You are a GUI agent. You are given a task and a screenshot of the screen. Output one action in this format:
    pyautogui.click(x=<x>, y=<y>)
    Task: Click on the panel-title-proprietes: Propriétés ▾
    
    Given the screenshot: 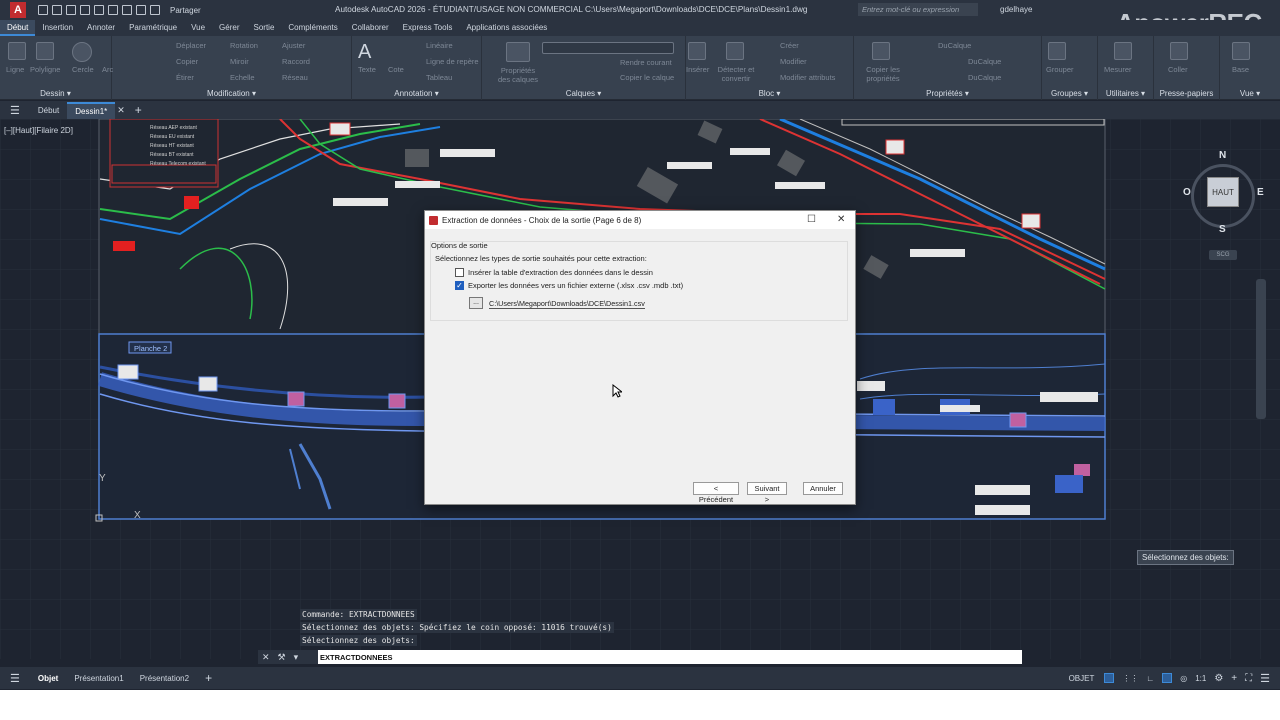 What is the action you would take?
    pyautogui.click(x=947, y=93)
    